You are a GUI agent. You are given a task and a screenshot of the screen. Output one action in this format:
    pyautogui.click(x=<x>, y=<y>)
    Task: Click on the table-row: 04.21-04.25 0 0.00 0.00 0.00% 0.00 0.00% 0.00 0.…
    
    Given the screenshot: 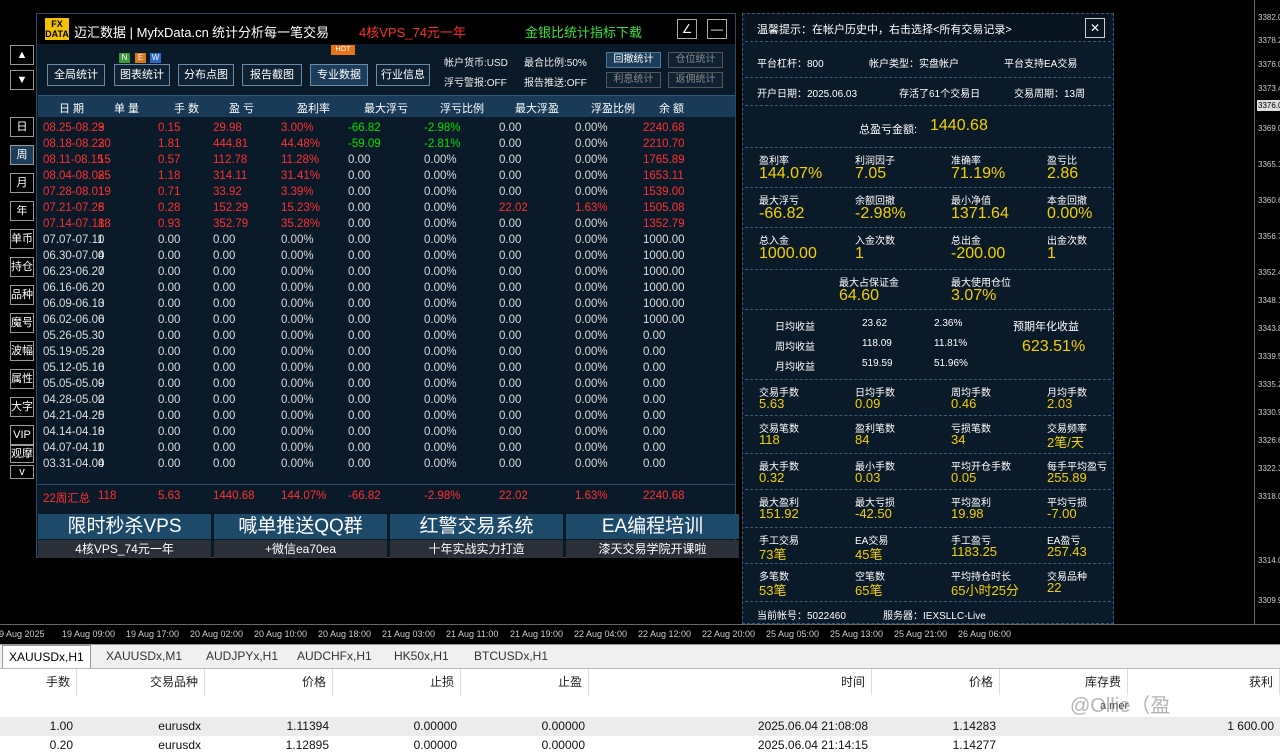 What is the action you would take?
    pyautogui.click(x=386, y=417)
    